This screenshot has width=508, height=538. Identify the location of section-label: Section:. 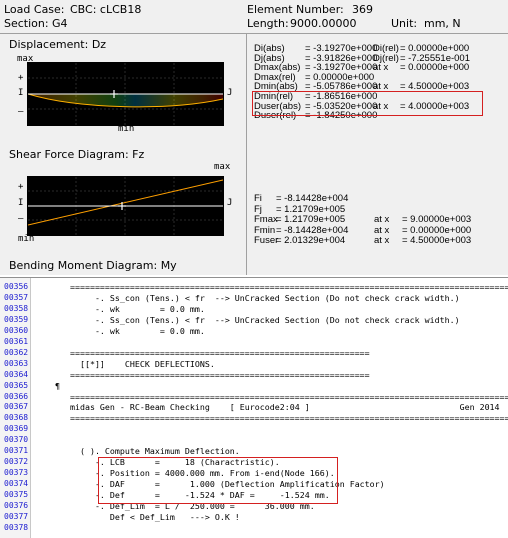
(26, 23).